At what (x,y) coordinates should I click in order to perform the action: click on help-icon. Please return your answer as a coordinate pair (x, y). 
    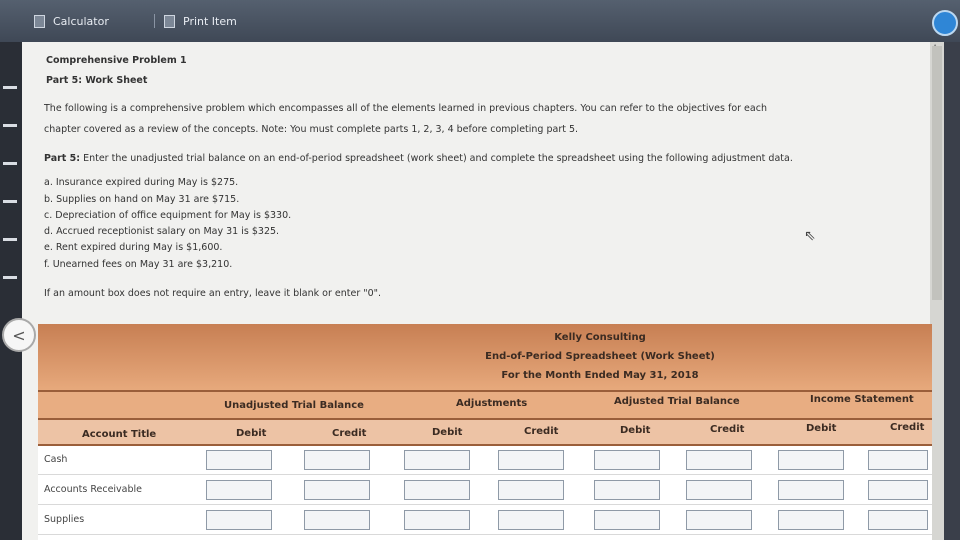
    Looking at the image, I should click on (945, 23).